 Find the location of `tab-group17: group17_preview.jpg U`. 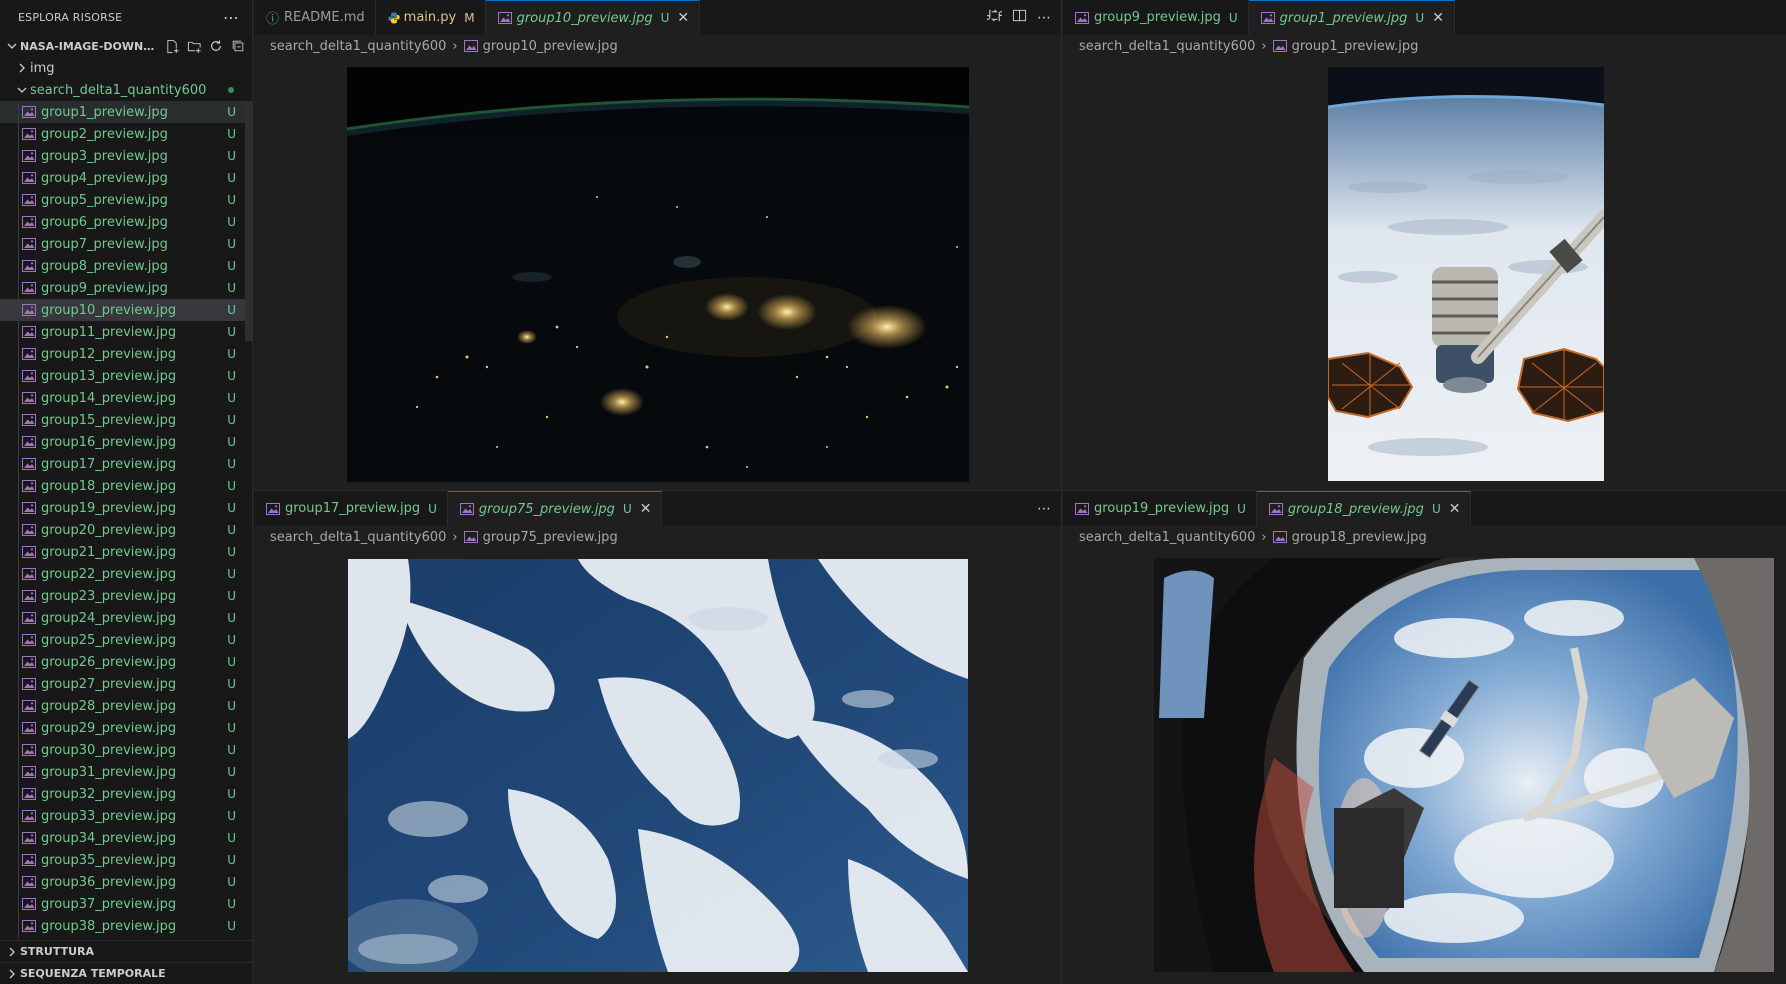

tab-group17: group17_preview.jpg U is located at coordinates (351, 508).